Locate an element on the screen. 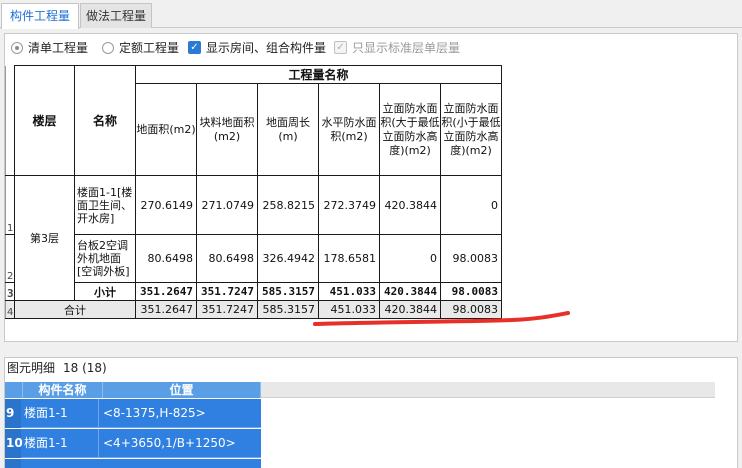  detail-count: 18 (18) is located at coordinates (85, 368).